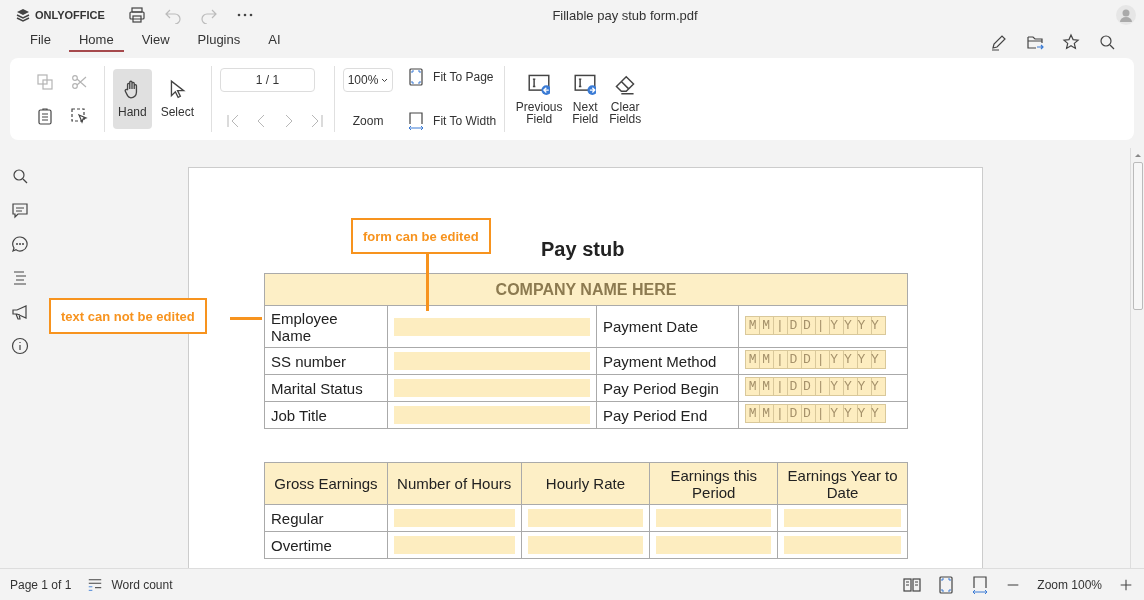  What do you see at coordinates (41, 584) in the screenshot?
I see `page-count: Page 1 of 1` at bounding box center [41, 584].